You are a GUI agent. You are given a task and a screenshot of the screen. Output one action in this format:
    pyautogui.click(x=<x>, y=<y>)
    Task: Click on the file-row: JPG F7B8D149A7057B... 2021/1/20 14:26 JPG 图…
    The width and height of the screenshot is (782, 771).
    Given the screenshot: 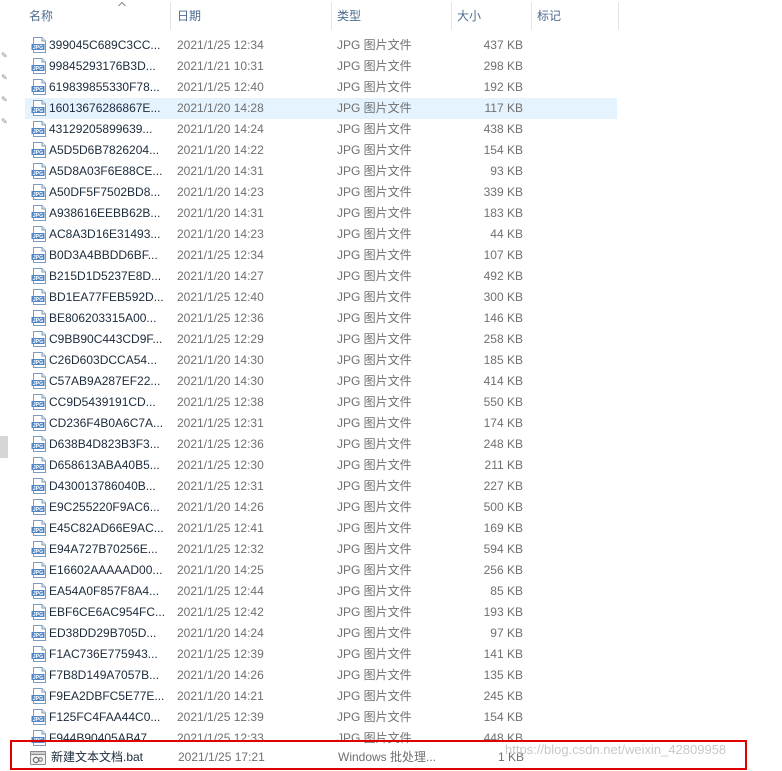 What is the action you would take?
    pyautogui.click(x=321, y=675)
    